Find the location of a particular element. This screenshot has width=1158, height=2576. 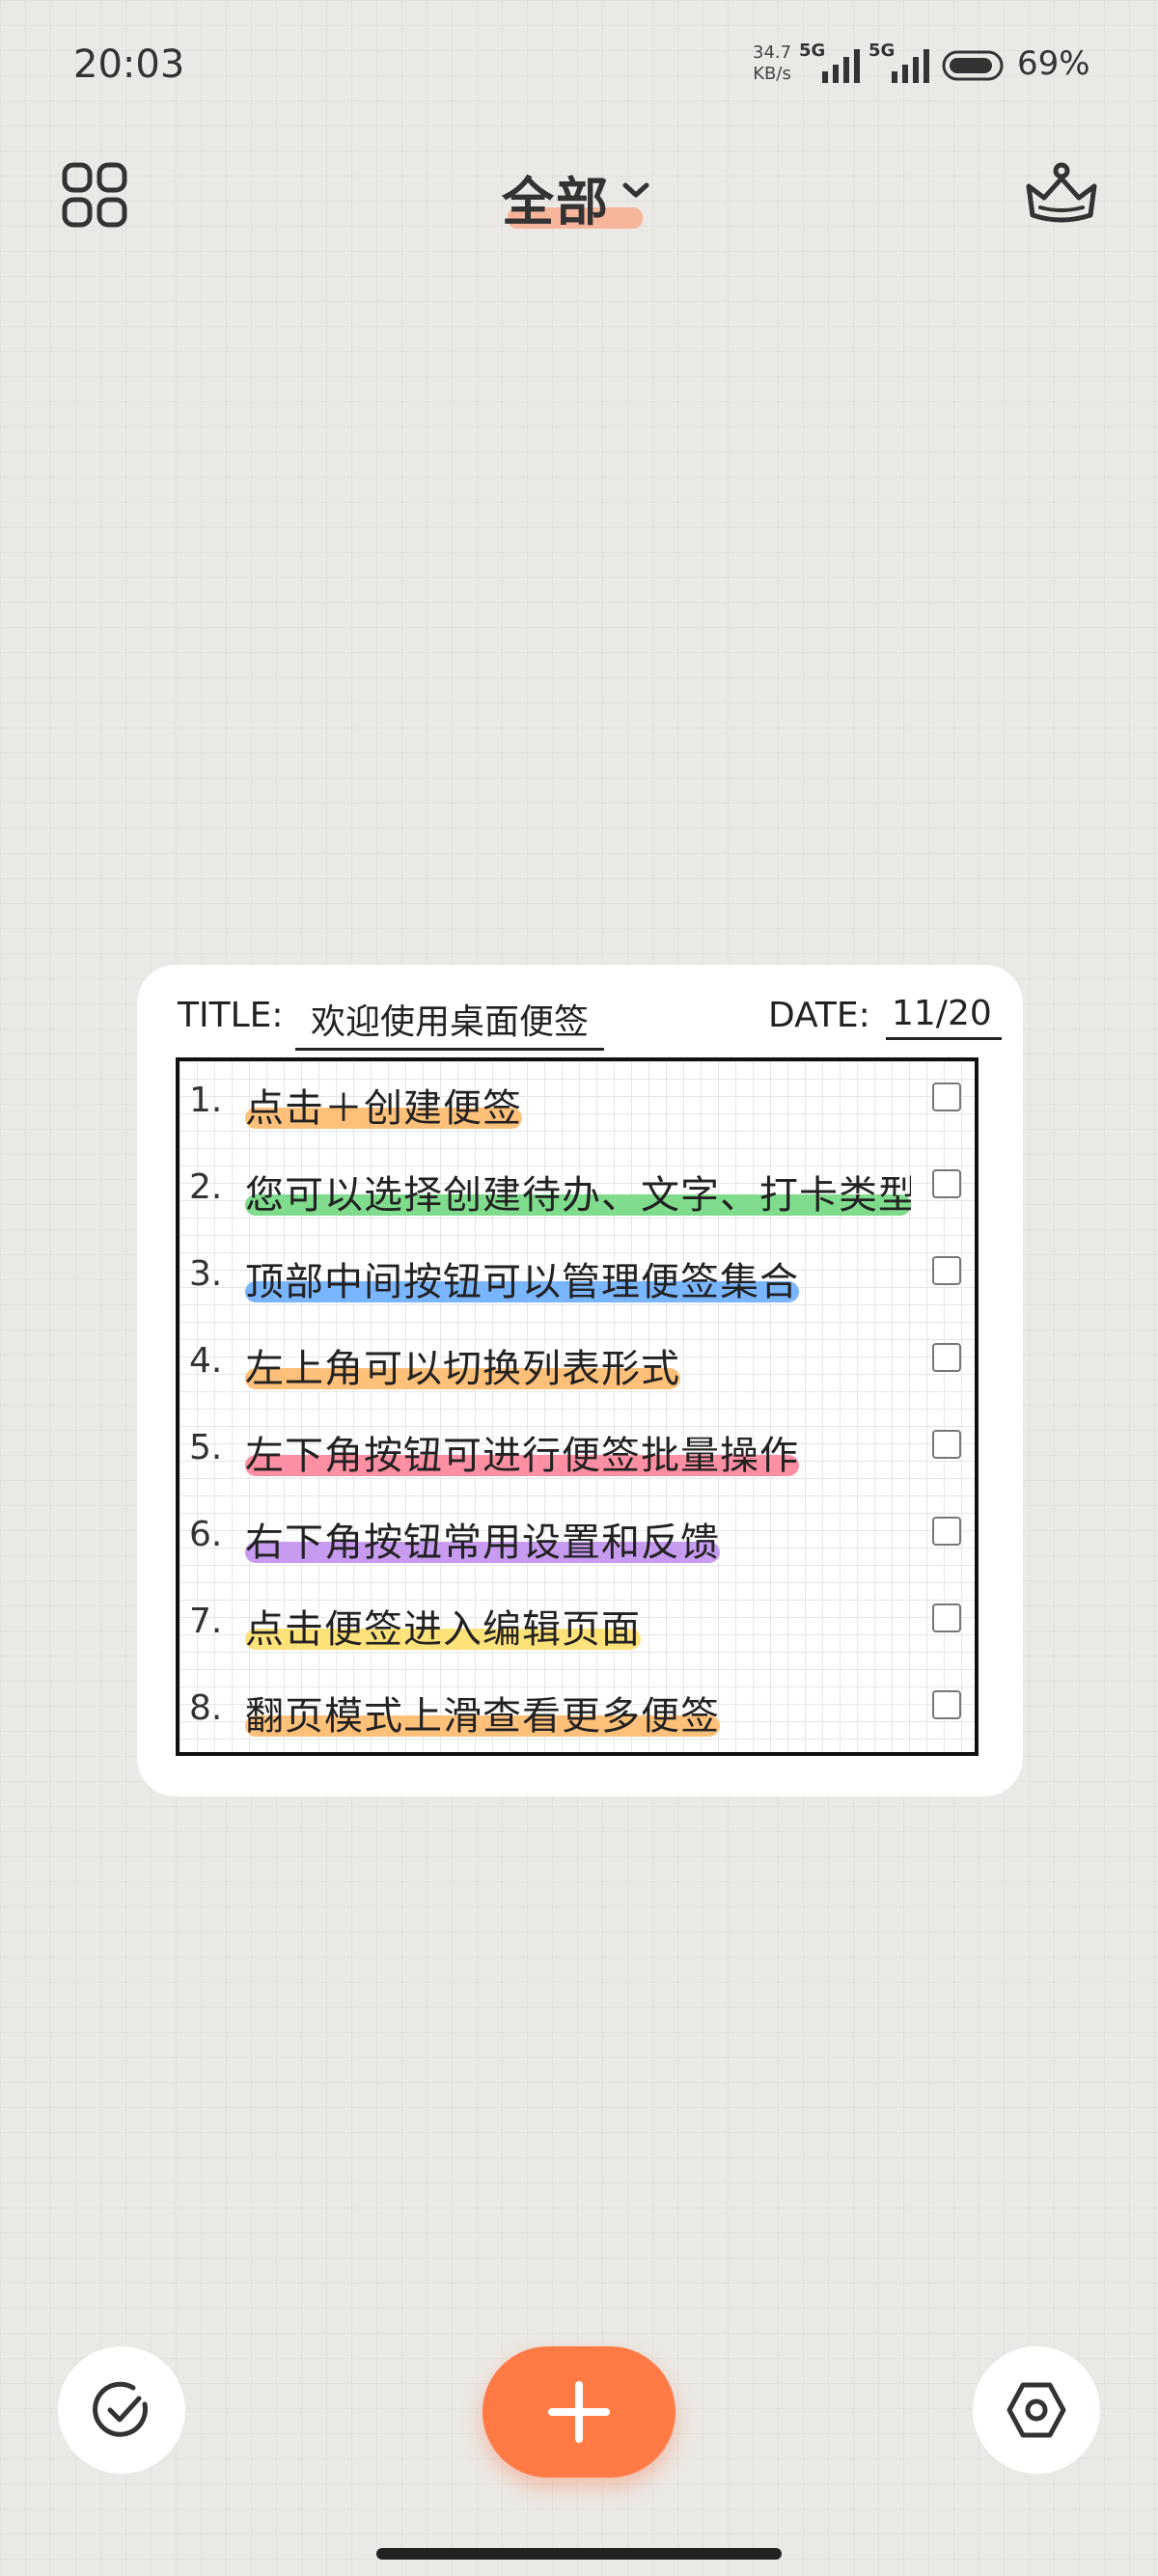

settings-button is located at coordinates (1036, 2410).